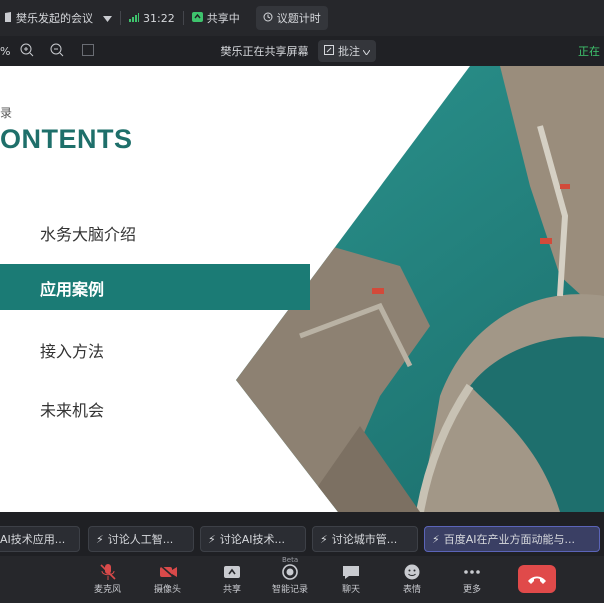 The height and width of the screenshot is (603, 604). I want to click on mic-button: 麦克风, so click(107, 578).